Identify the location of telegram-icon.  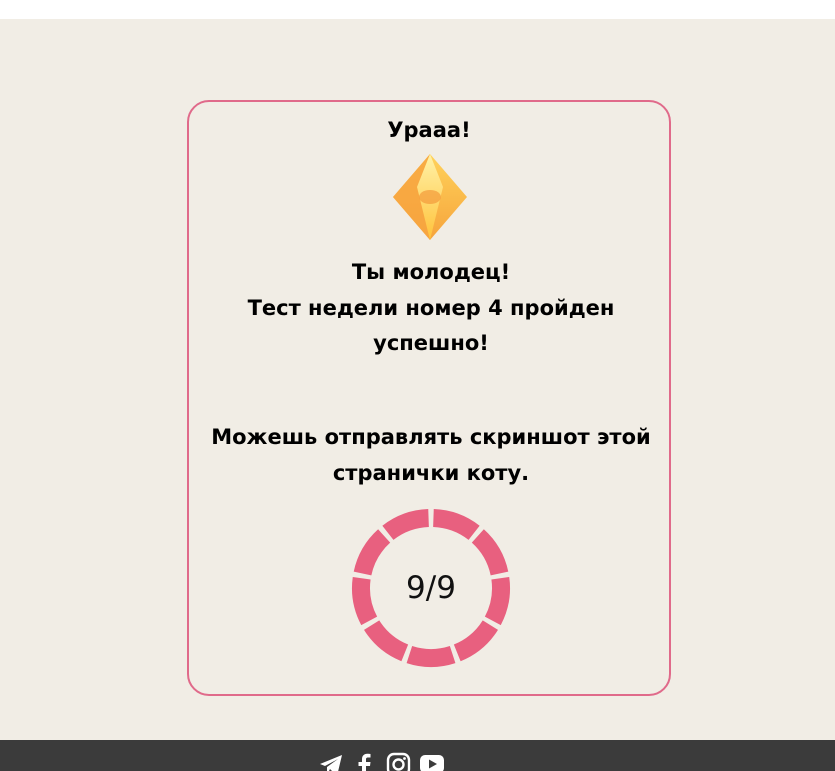
(331, 761).